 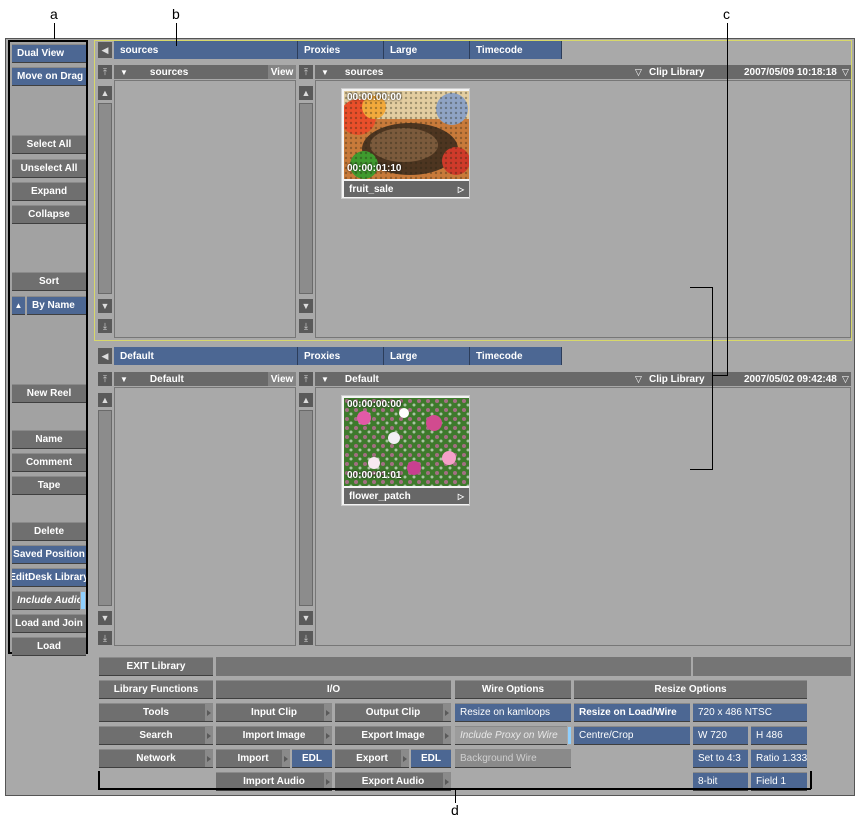 What do you see at coordinates (49, 531) in the screenshot?
I see `delete-button: Delete` at bounding box center [49, 531].